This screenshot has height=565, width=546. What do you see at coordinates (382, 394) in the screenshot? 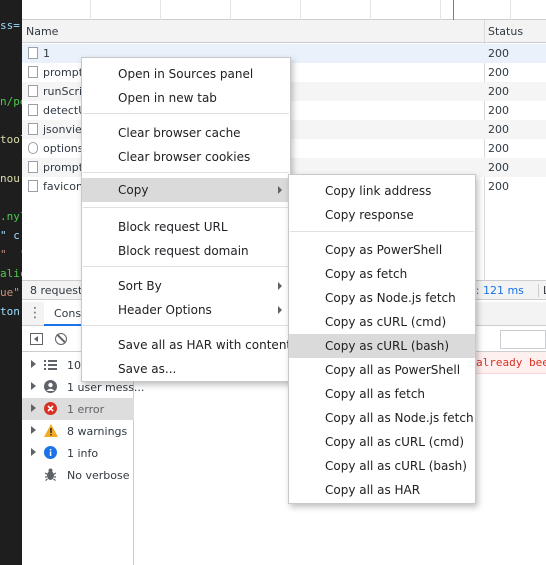
I see `menu-item-copy-all-as-fetch: Copy all as fetch` at bounding box center [382, 394].